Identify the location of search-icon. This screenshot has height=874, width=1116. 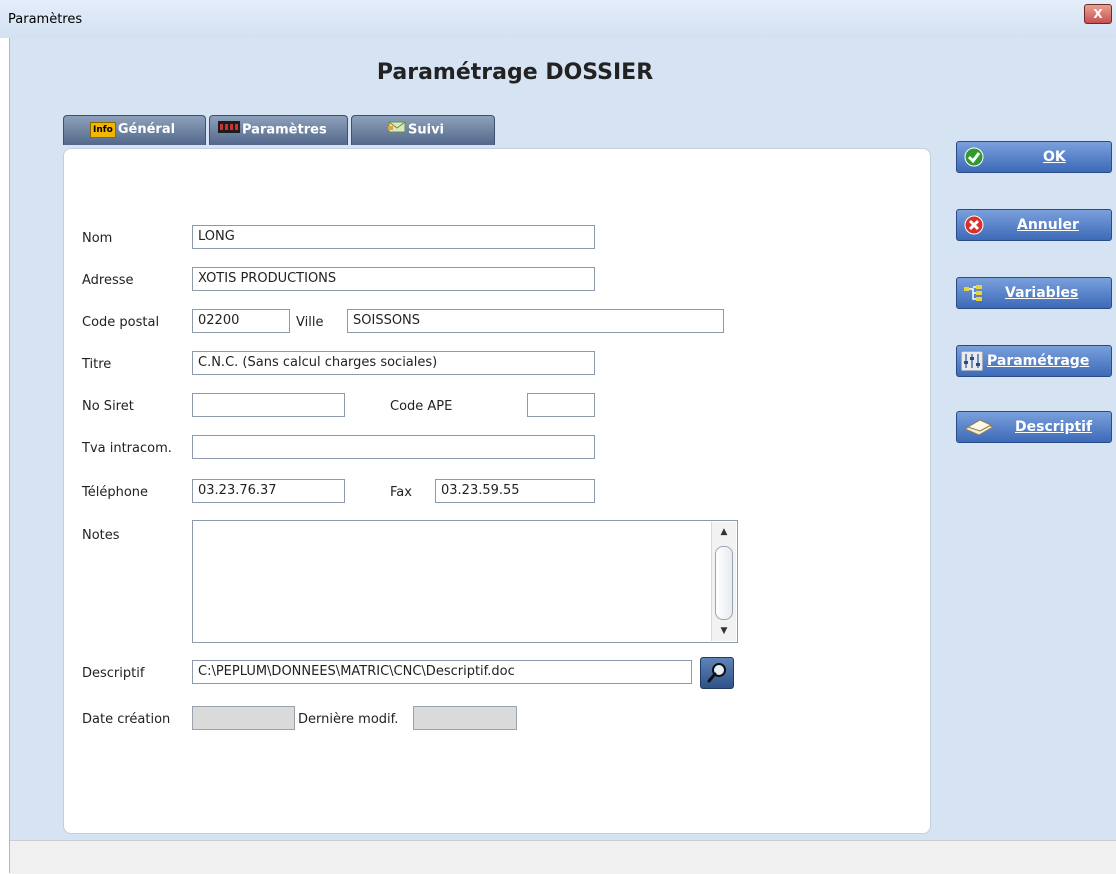
(716, 673).